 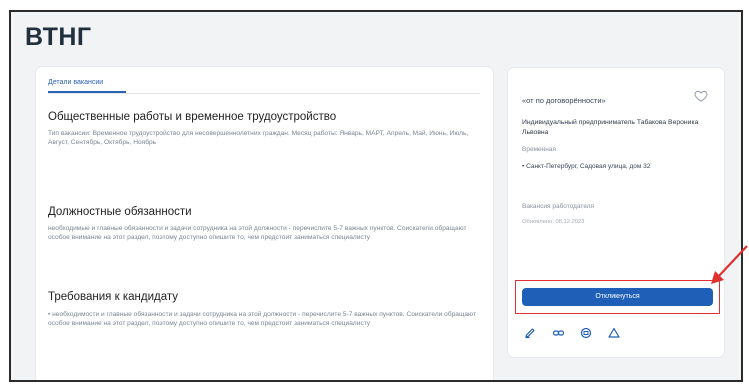 What do you see at coordinates (564, 100) in the screenshot?
I see `salary-text: «от по договорённости»` at bounding box center [564, 100].